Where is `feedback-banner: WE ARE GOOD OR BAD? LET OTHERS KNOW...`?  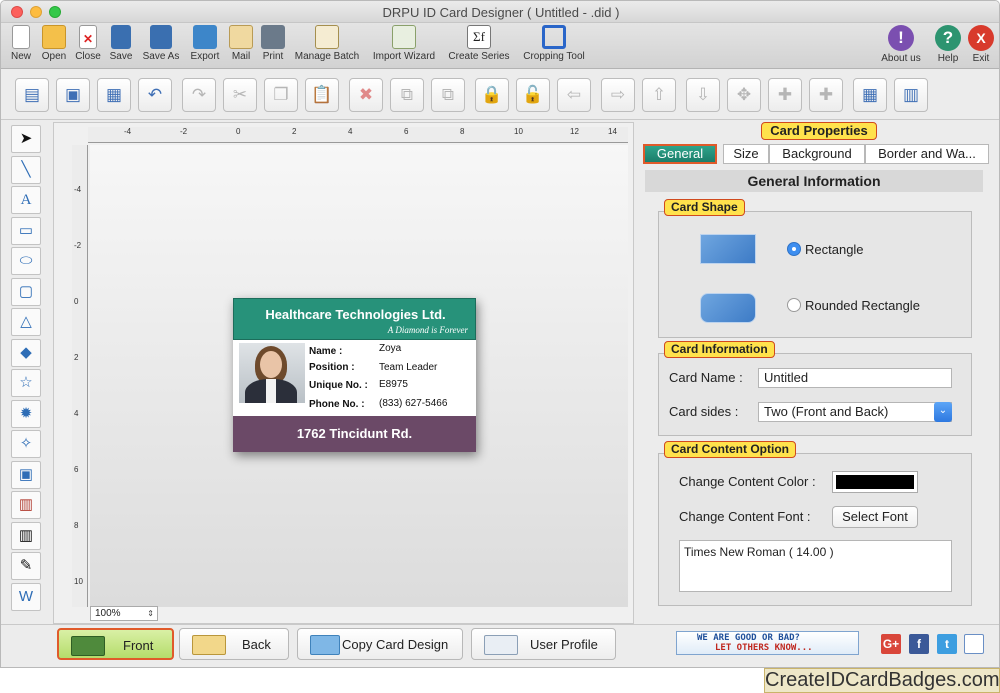 feedback-banner: WE ARE GOOD OR BAD? LET OTHERS KNOW... is located at coordinates (767, 643).